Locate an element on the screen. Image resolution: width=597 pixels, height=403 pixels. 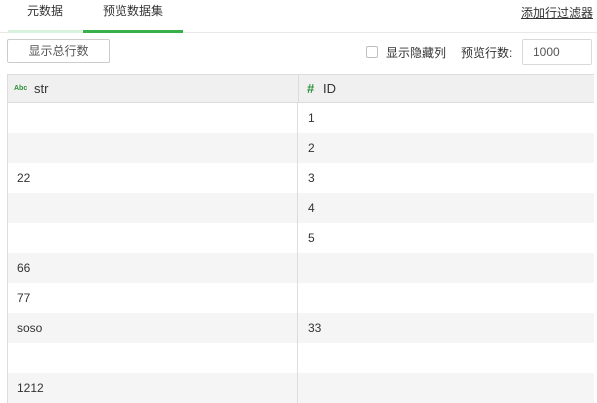
show-hidden-columns-checkbox is located at coordinates (372, 52).